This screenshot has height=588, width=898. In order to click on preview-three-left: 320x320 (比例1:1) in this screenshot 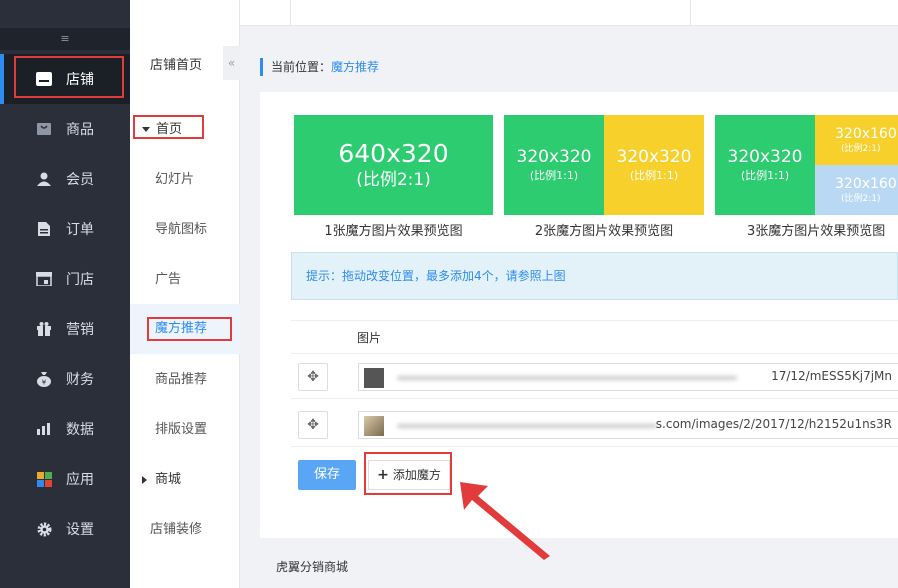, I will do `click(765, 165)`.